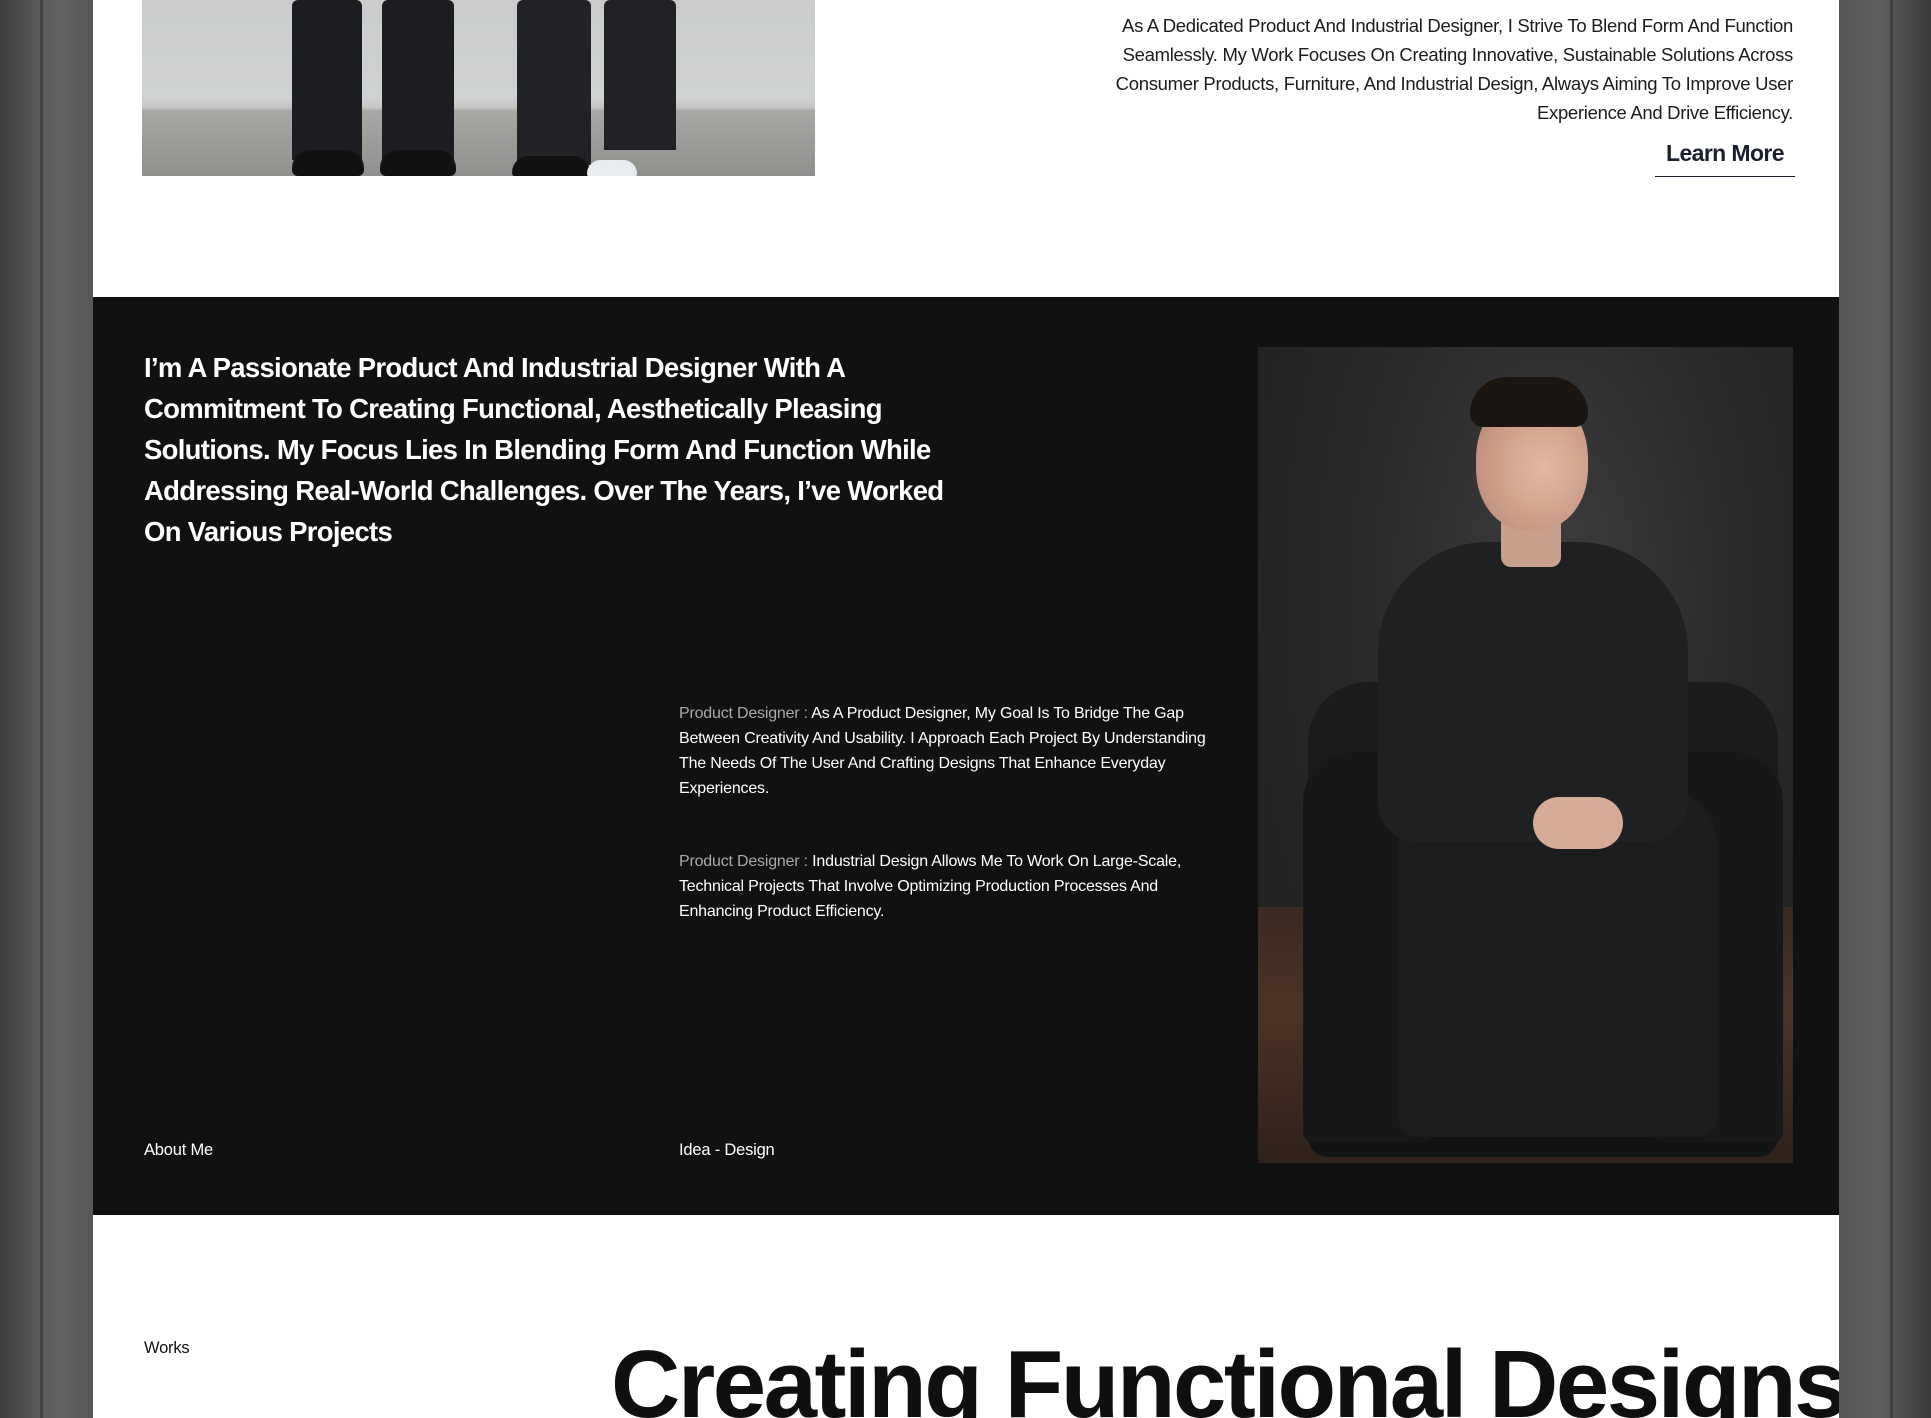  Describe the element at coordinates (1891, 709) in the screenshot. I see `window-frame-right` at that location.